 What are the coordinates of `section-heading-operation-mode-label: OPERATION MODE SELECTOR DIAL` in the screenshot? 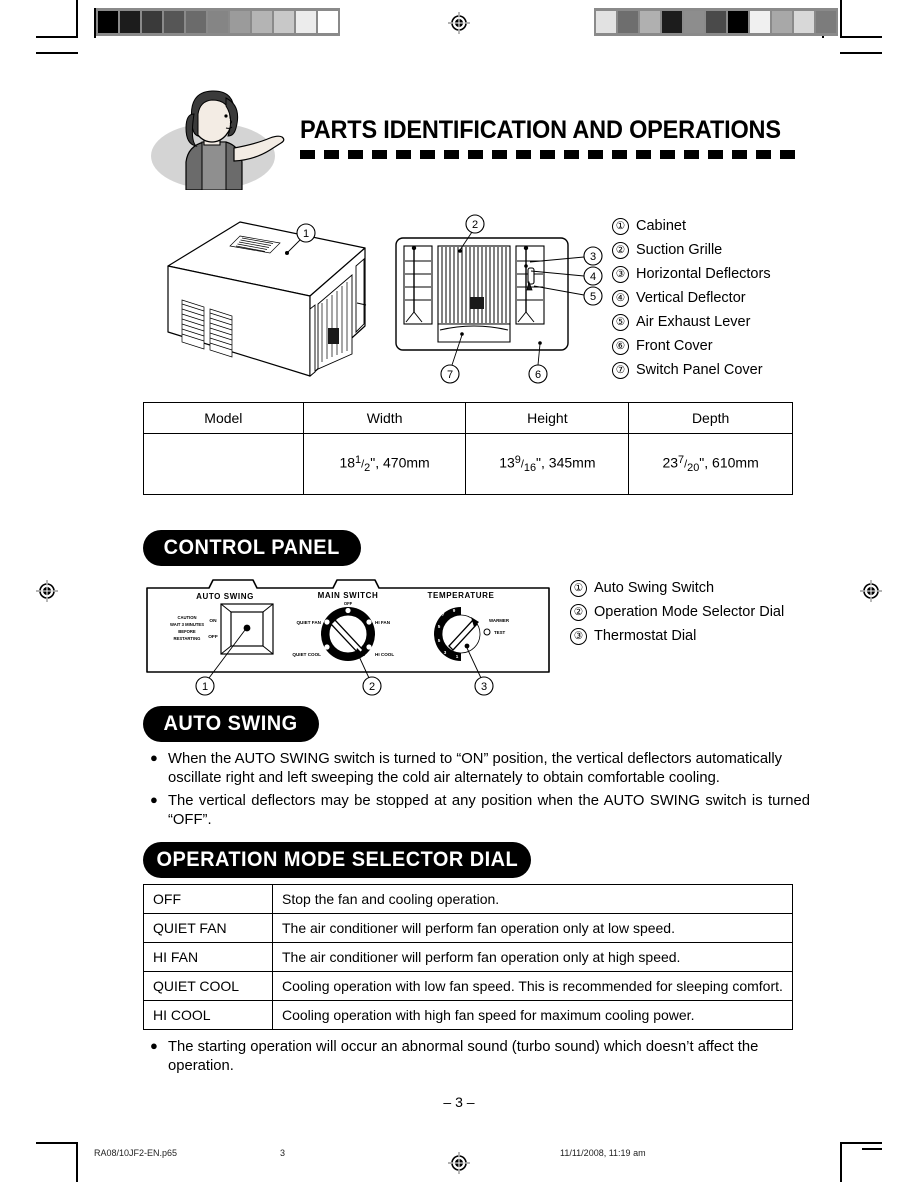 It's located at (337, 859).